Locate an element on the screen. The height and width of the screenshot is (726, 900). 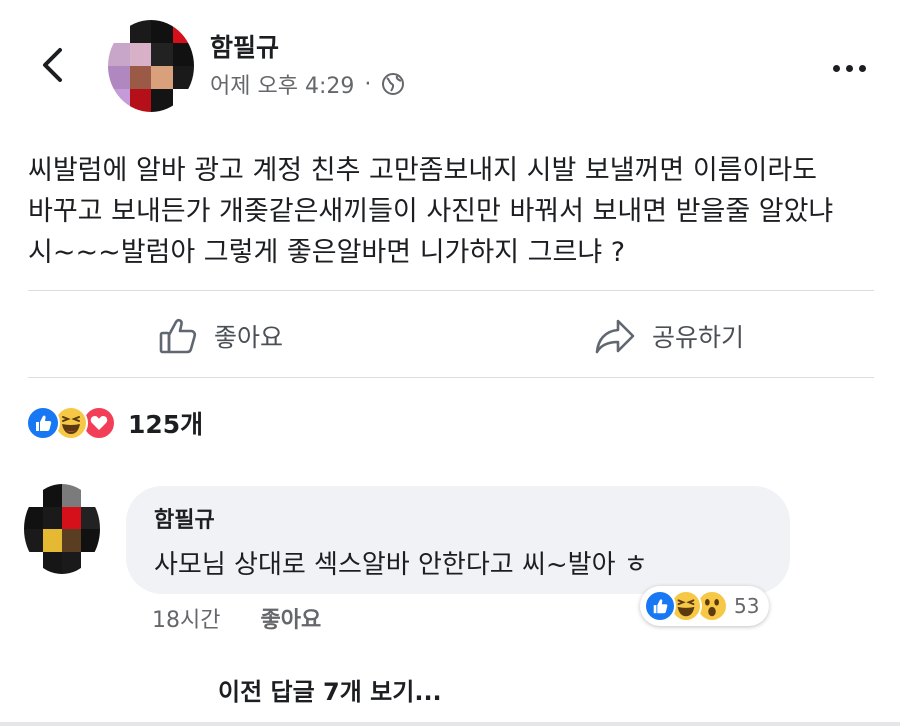
reaction-count: 125개 is located at coordinates (166, 424).